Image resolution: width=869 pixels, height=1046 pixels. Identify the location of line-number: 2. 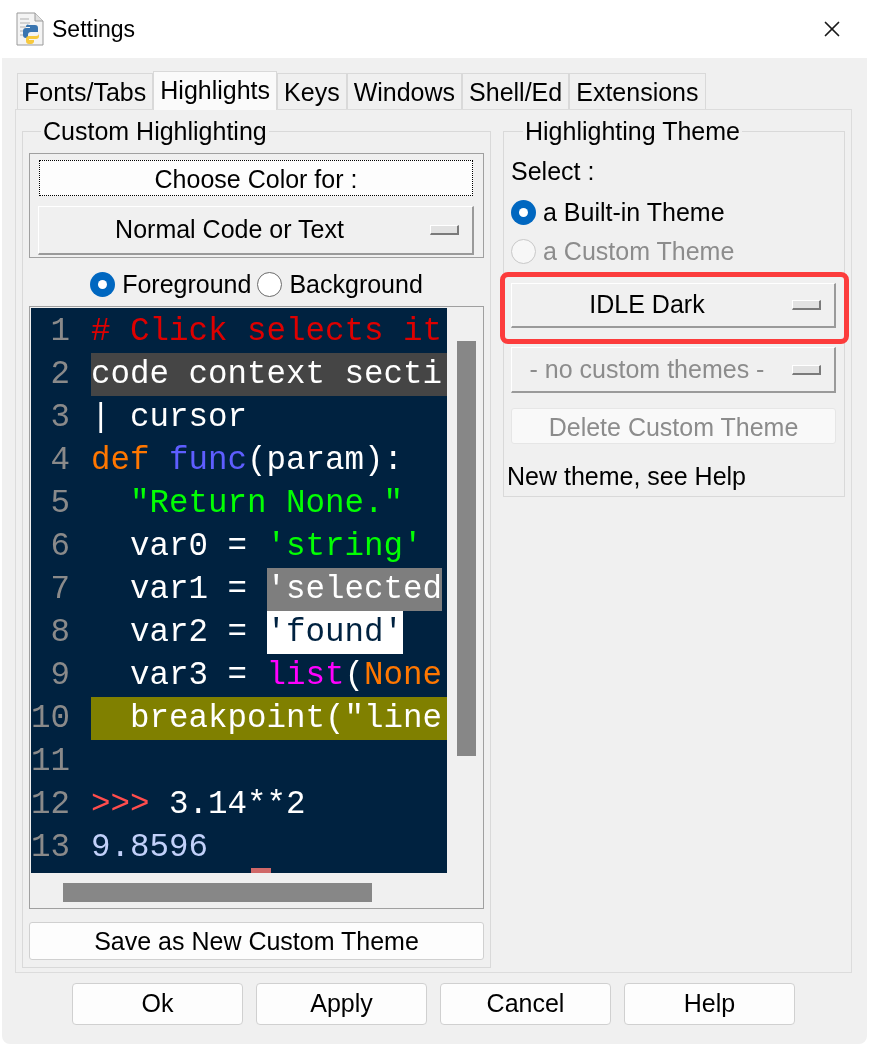
(60, 374).